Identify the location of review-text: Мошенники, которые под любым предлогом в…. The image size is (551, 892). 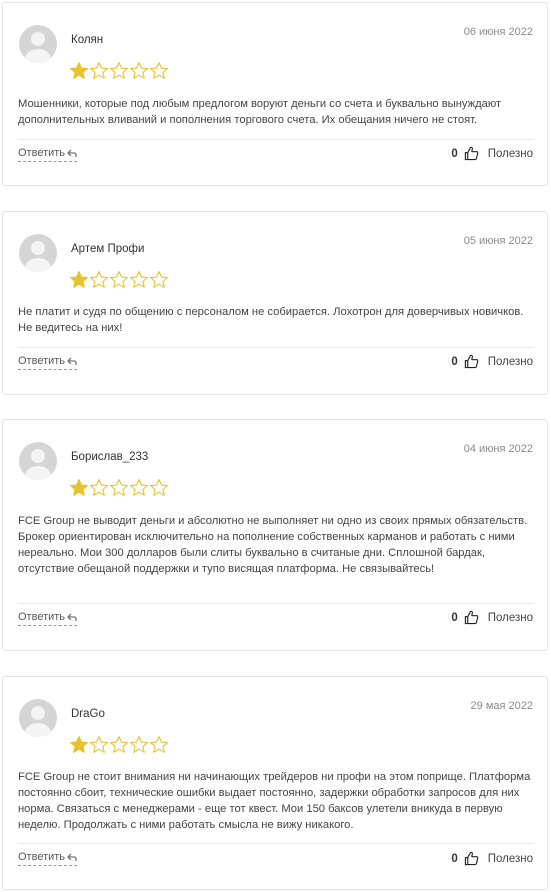
(260, 112).